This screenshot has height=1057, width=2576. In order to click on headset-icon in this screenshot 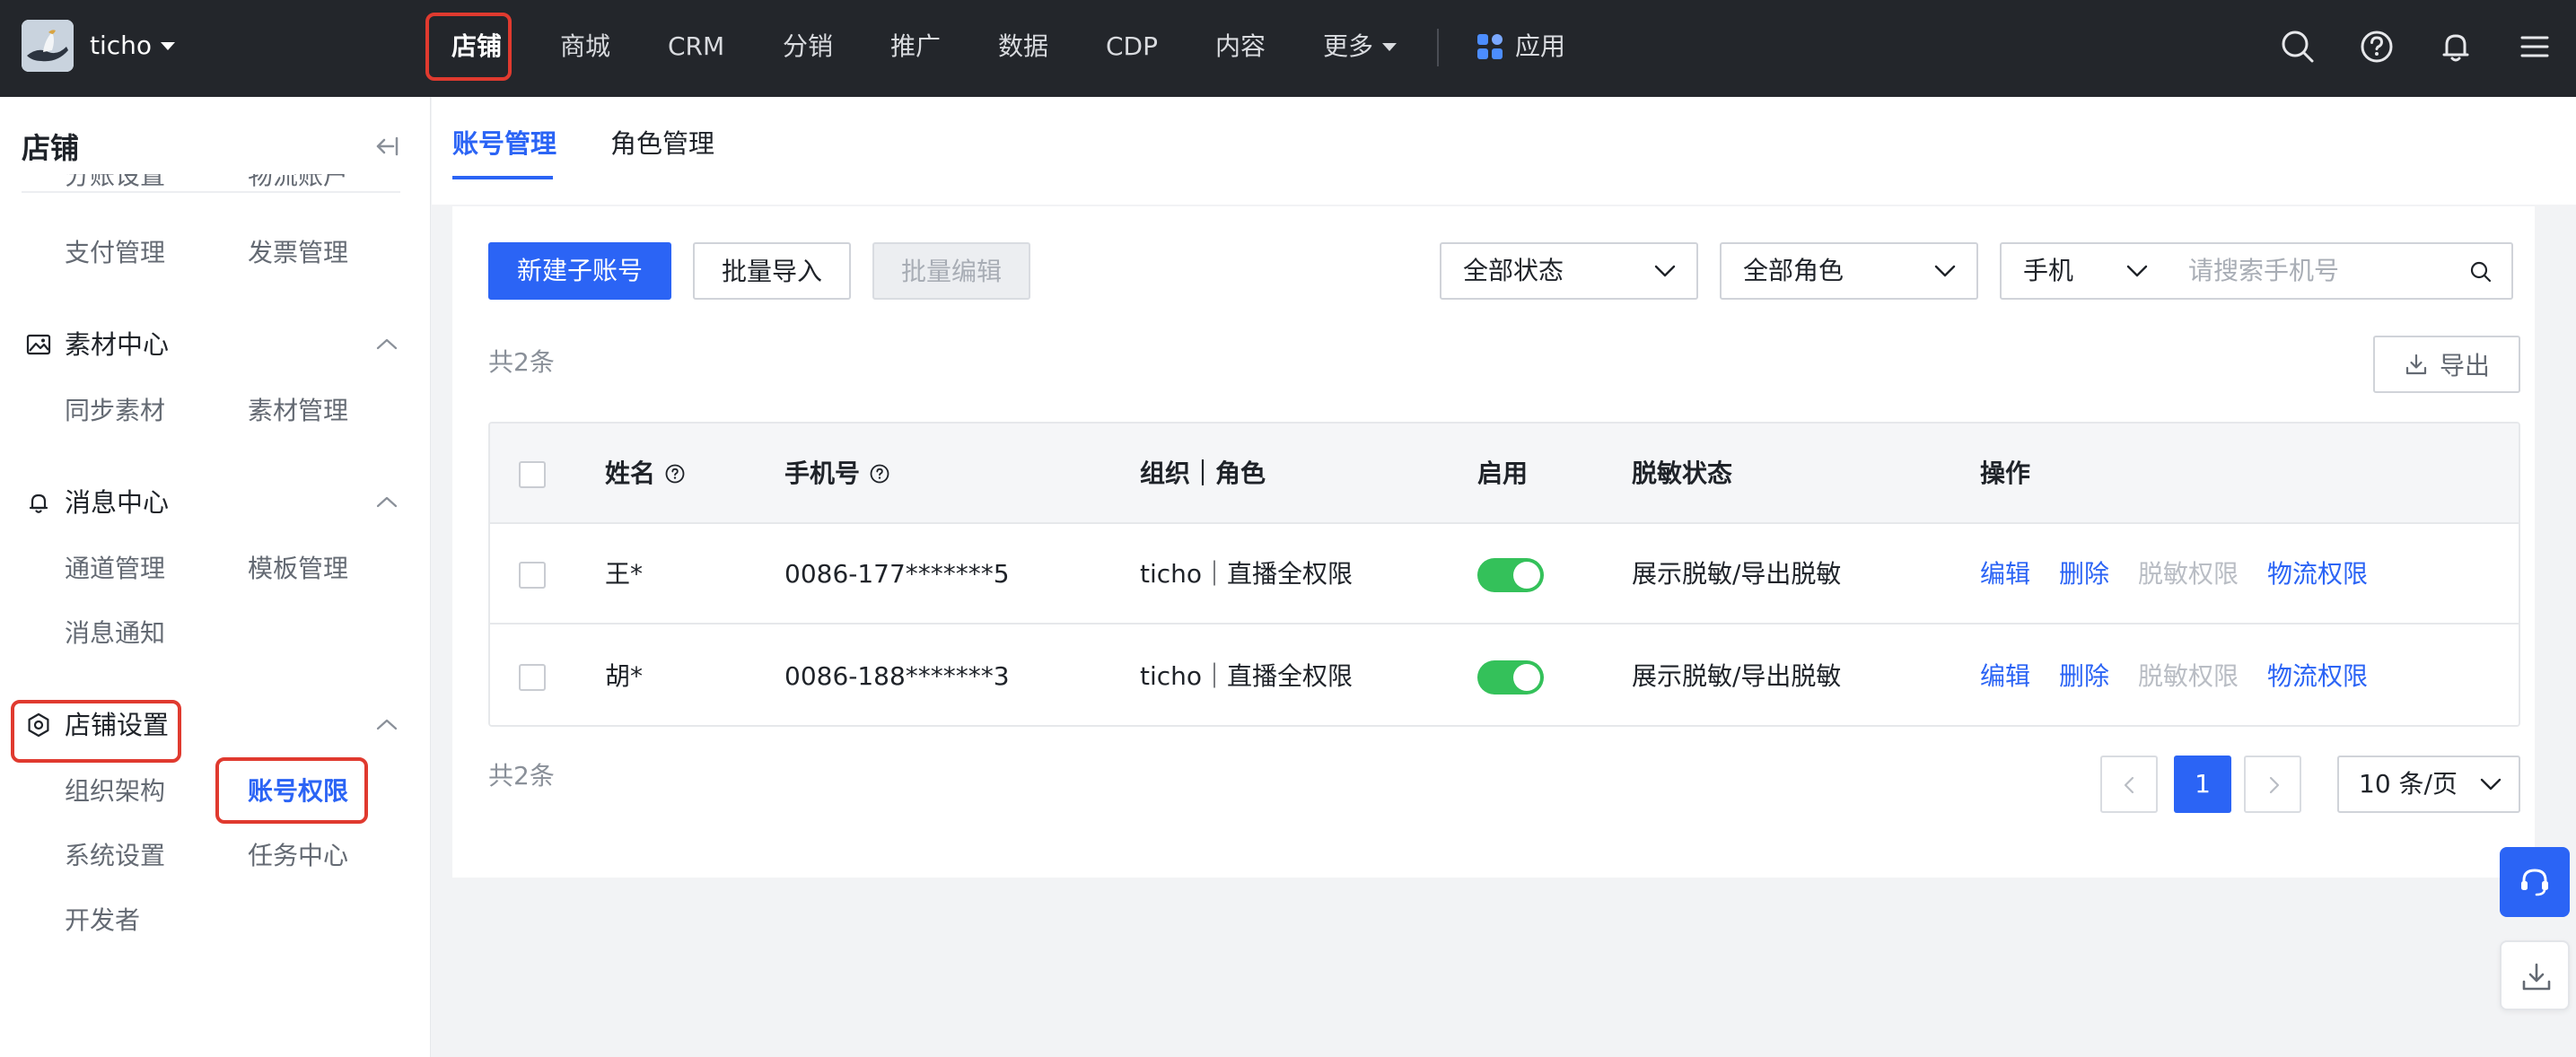, I will do `click(2534, 882)`.